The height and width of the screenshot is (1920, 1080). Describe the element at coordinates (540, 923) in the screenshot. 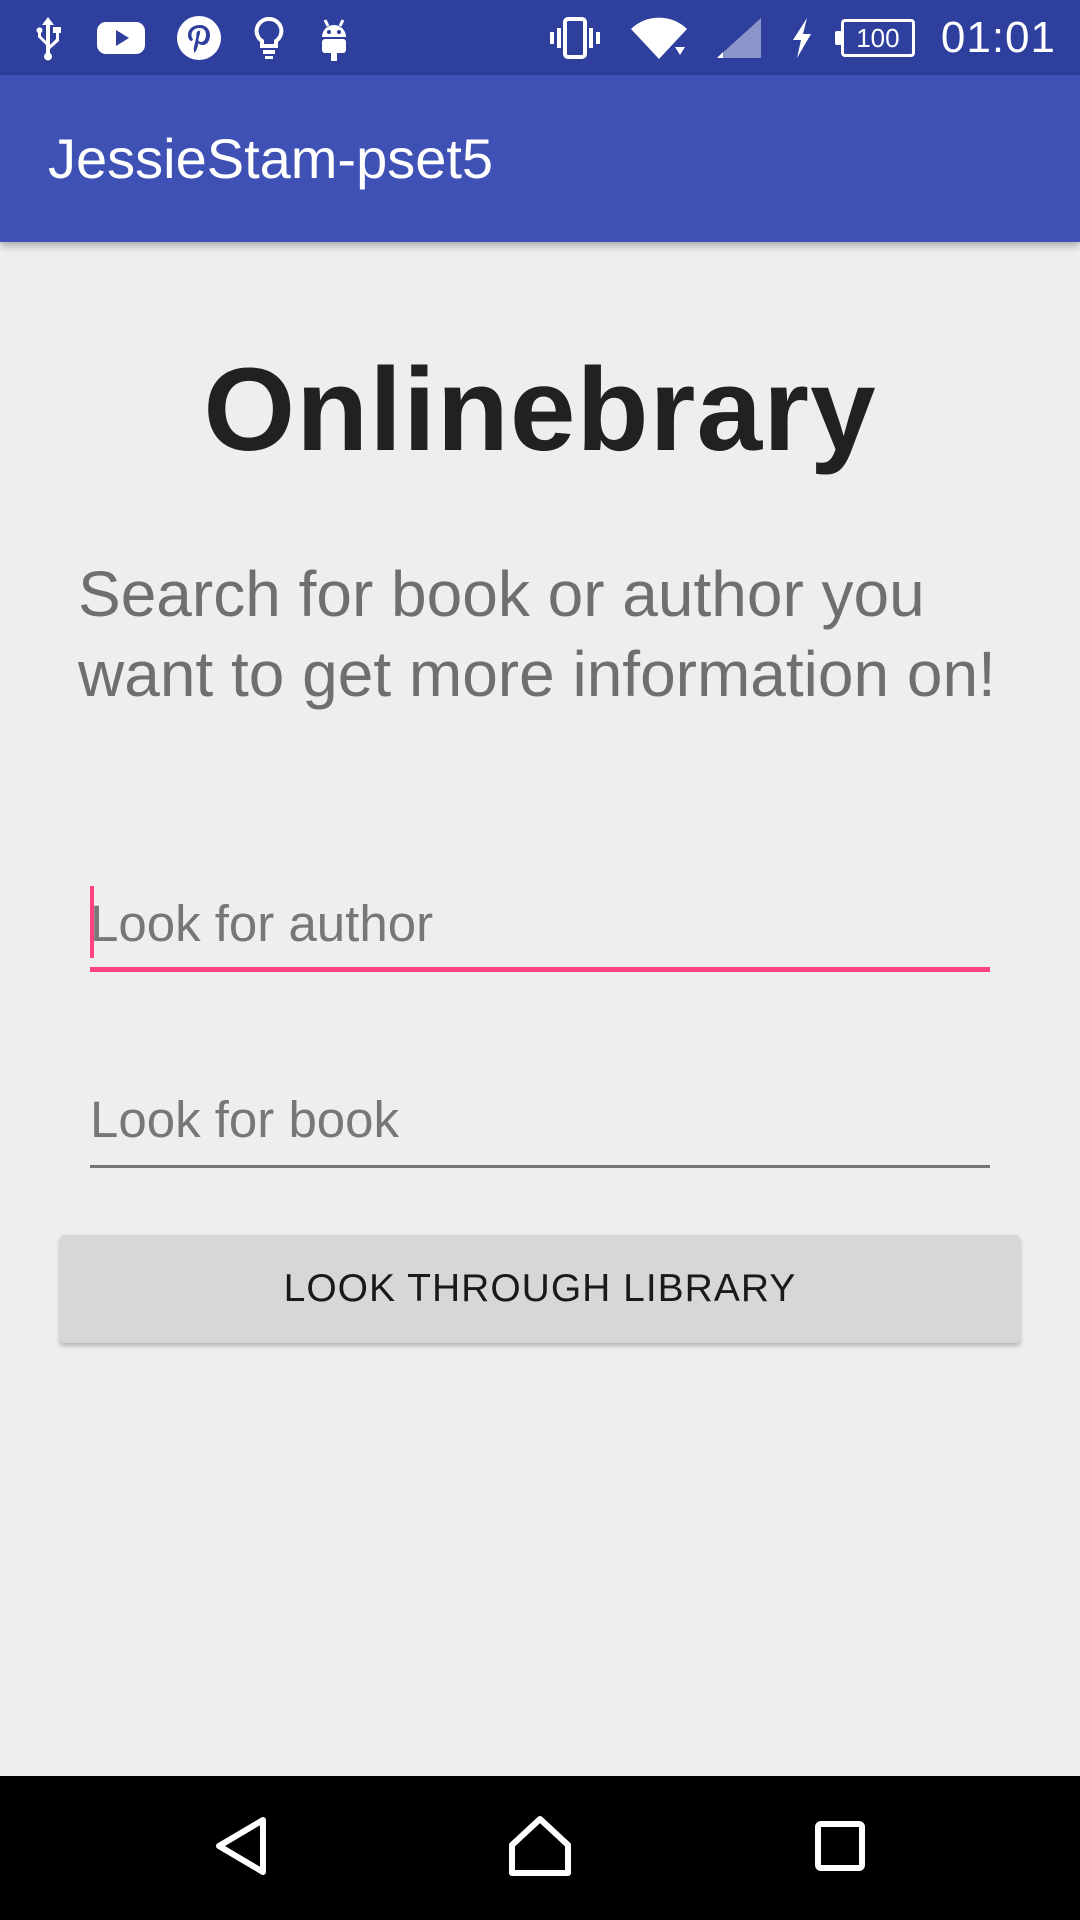

I see `author-search-input` at that location.